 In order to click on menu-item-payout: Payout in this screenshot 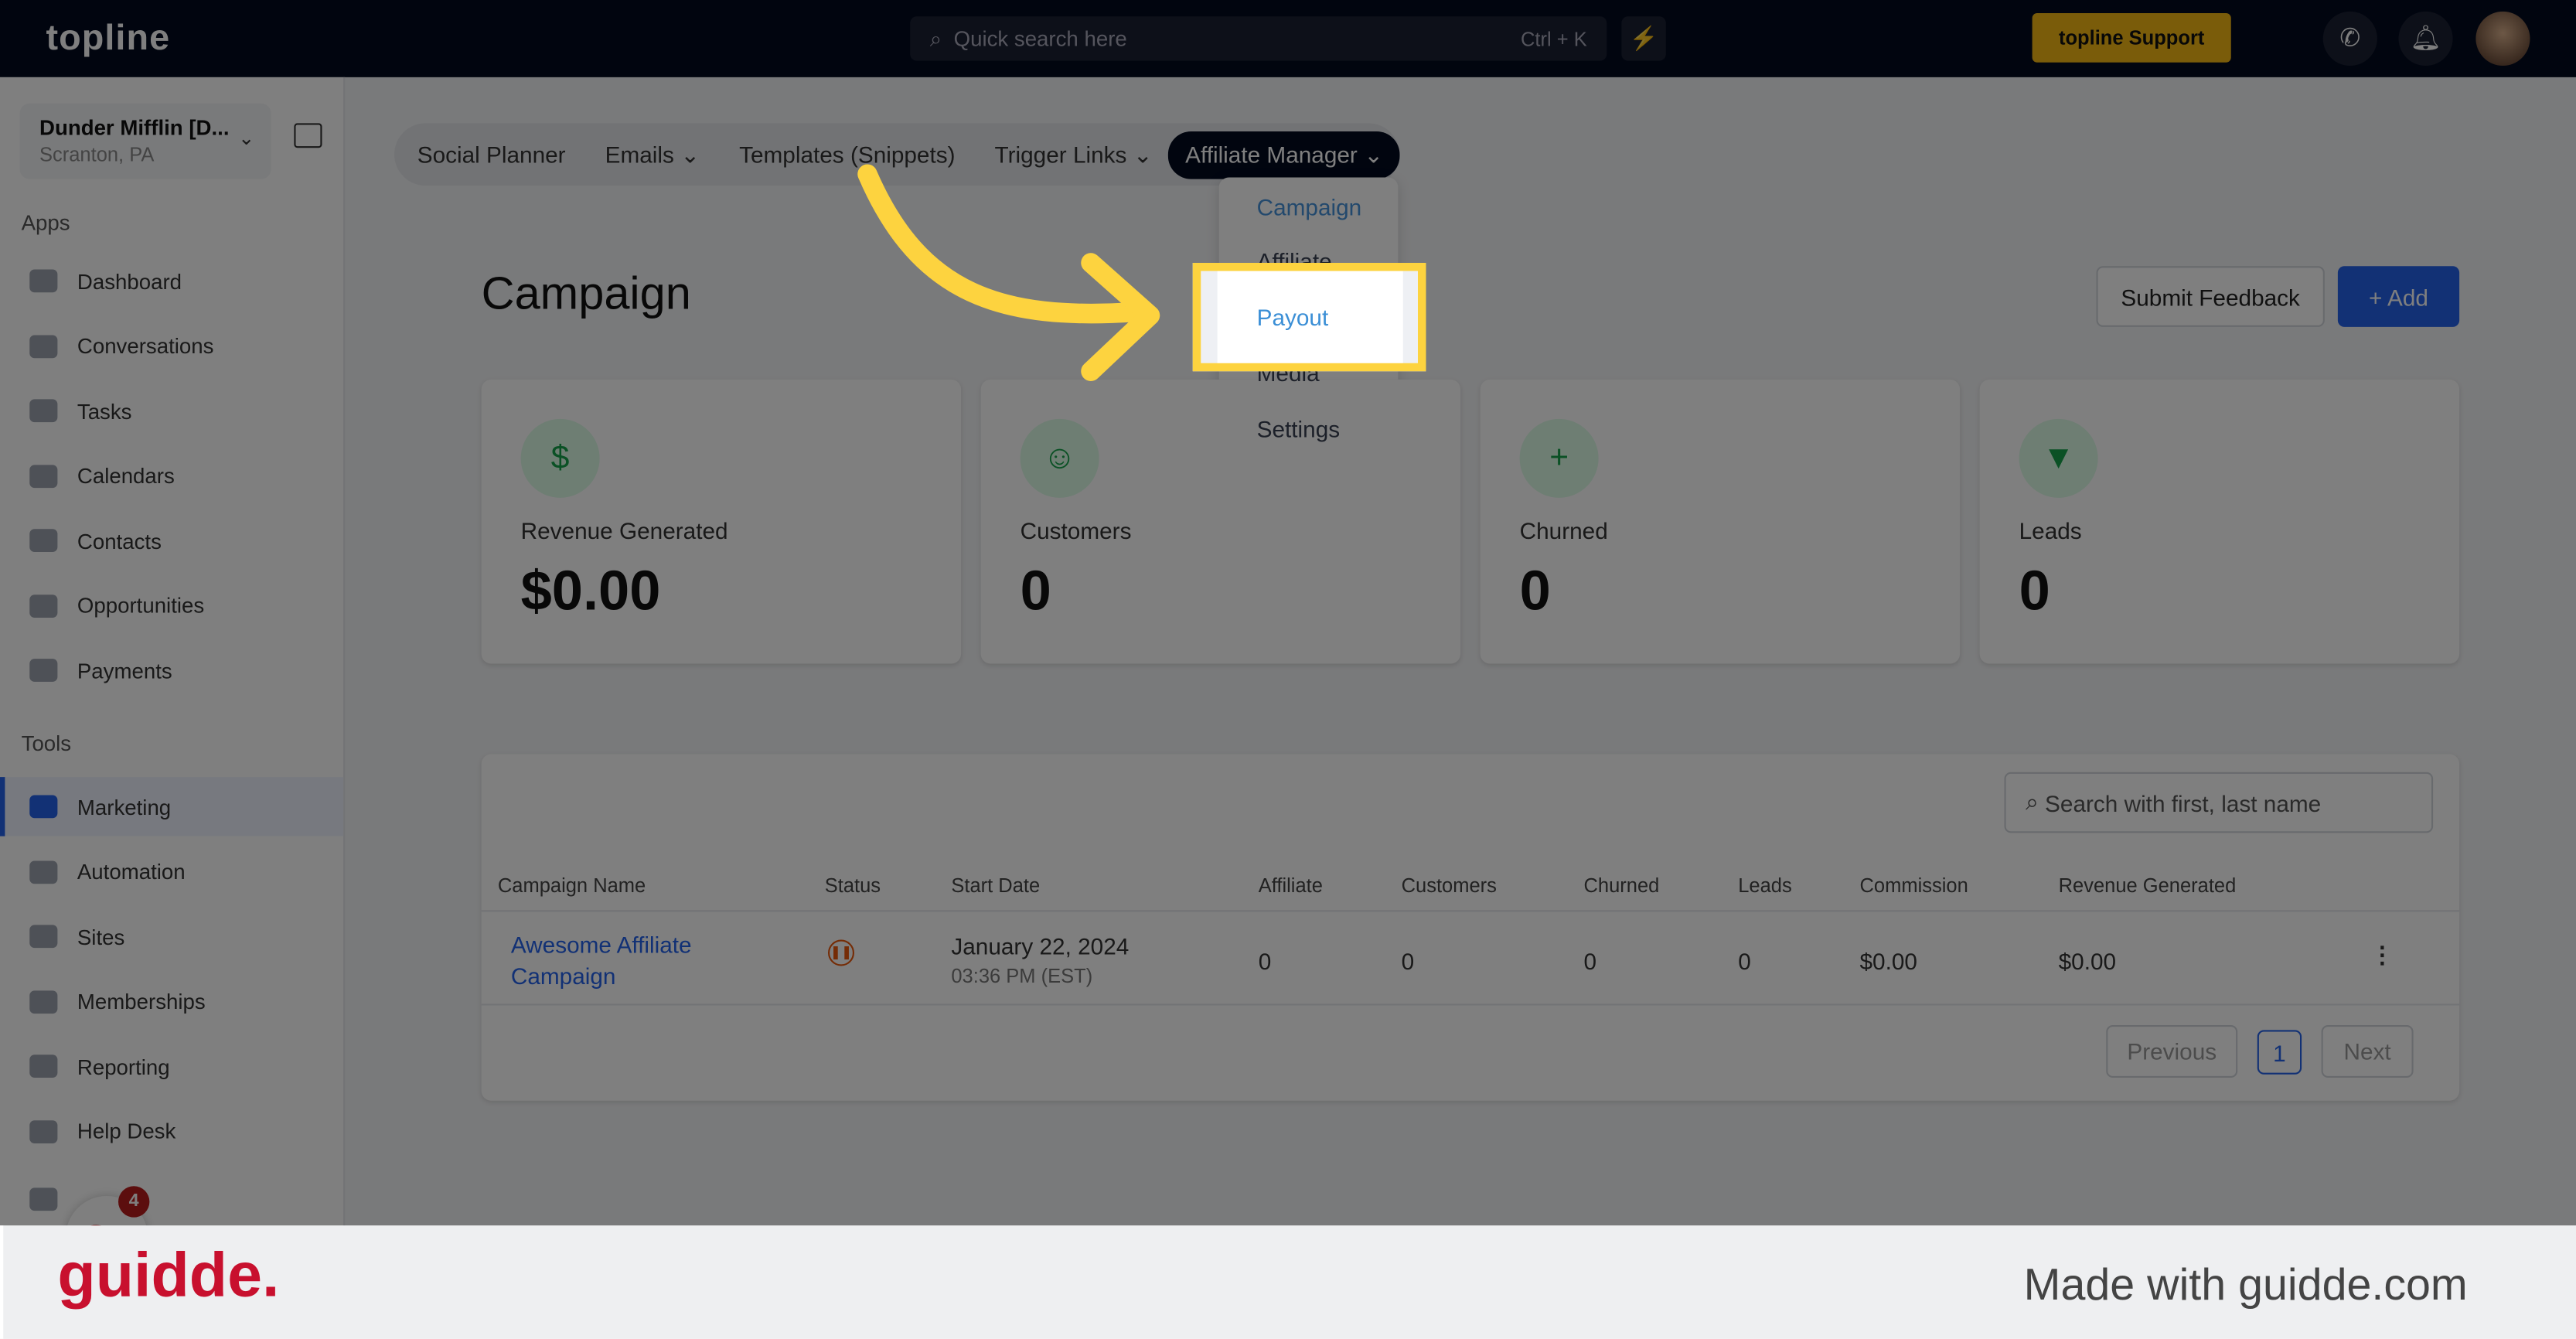, I will do `click(1293, 317)`.